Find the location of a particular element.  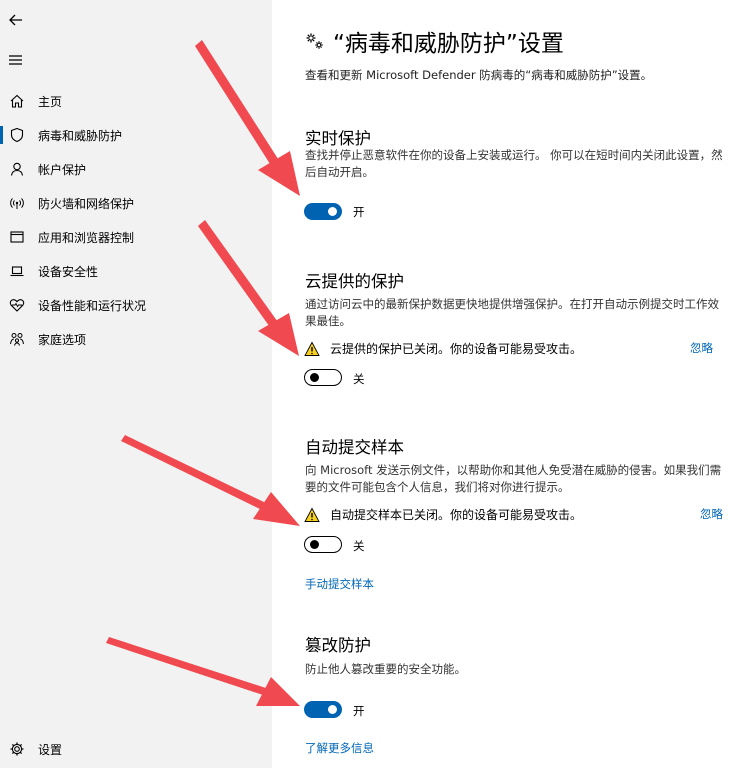

sidebar-settings-label: 设置 is located at coordinates (50, 749).